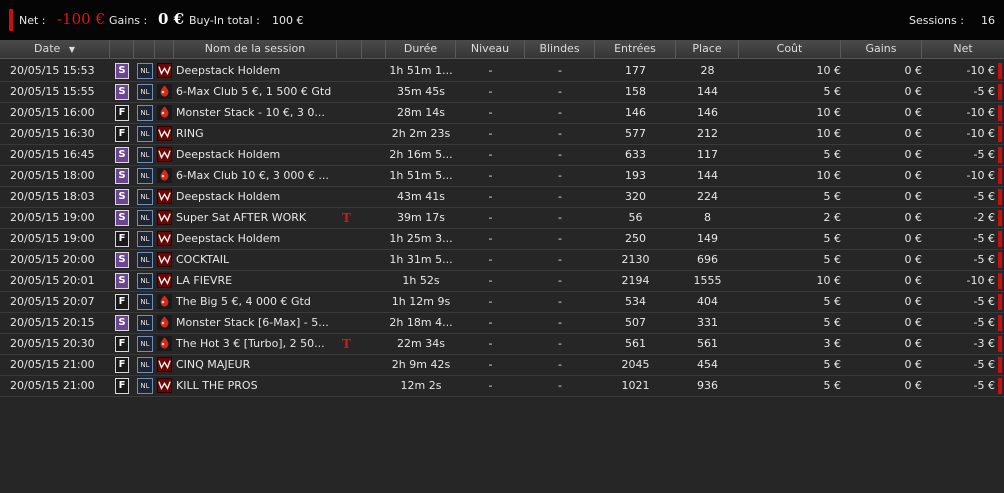  What do you see at coordinates (832, 343) in the screenshot?
I see `cell-cout: 3 €` at bounding box center [832, 343].